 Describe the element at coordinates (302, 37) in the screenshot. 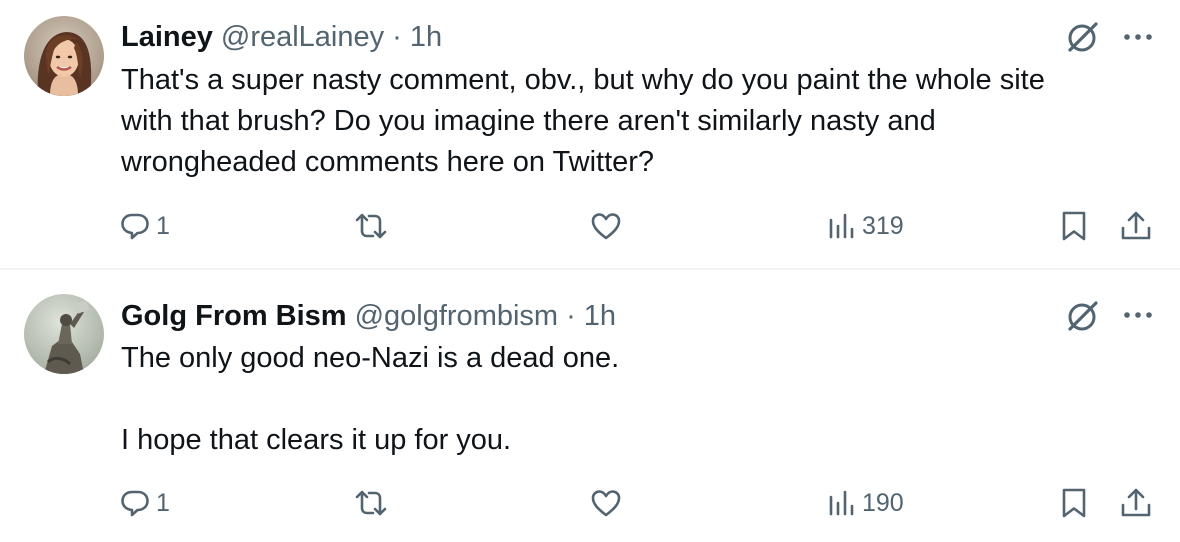

I see `author-handle: @realLainey` at that location.